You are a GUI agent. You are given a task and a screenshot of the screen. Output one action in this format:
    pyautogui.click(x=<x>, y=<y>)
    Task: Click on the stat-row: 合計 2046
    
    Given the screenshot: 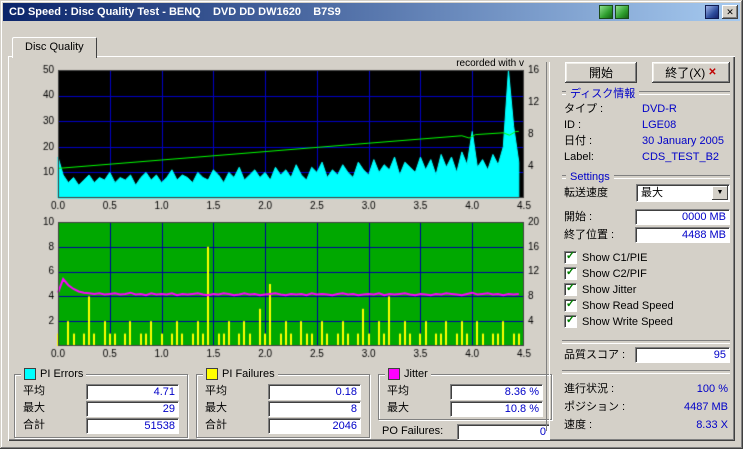 What is the action you would take?
    pyautogui.click(x=283, y=426)
    